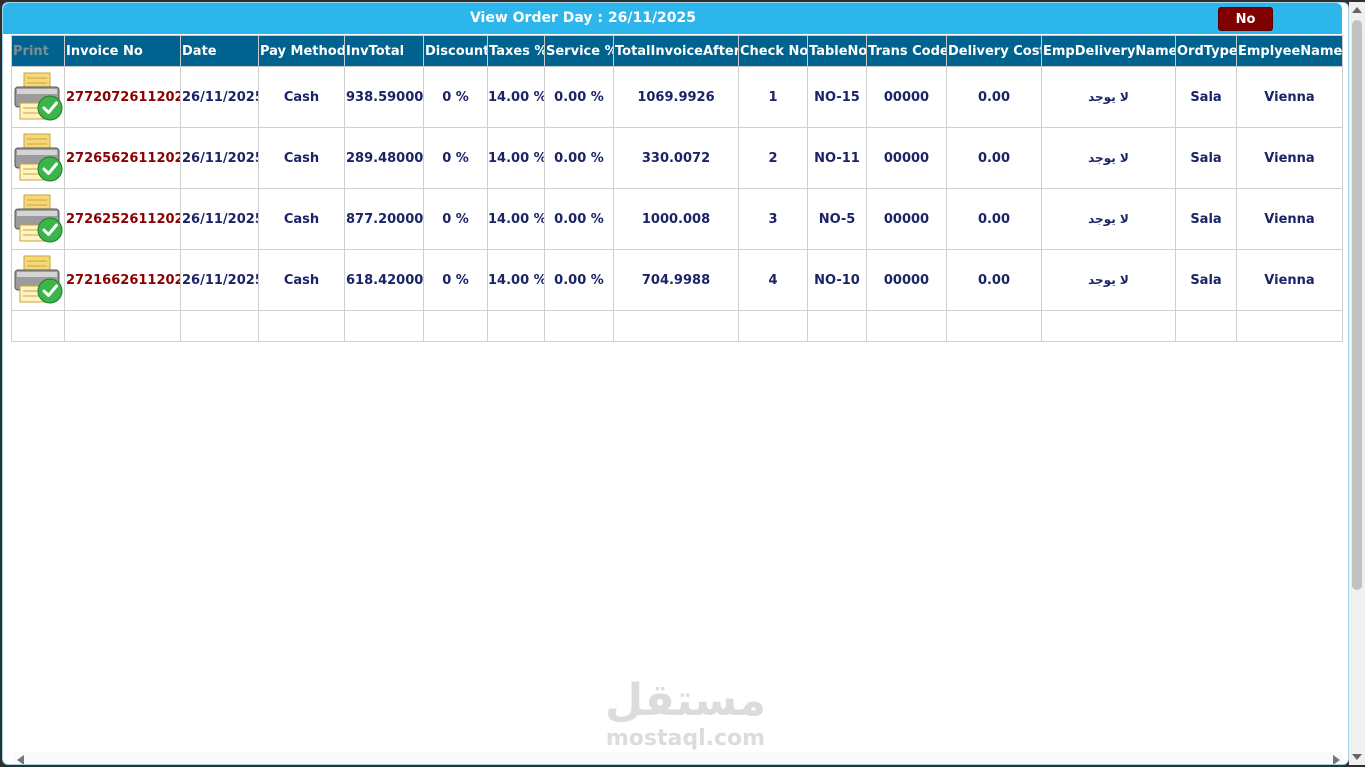 The height and width of the screenshot is (767, 1365). I want to click on scroll-up-icon, so click(1357, 10).